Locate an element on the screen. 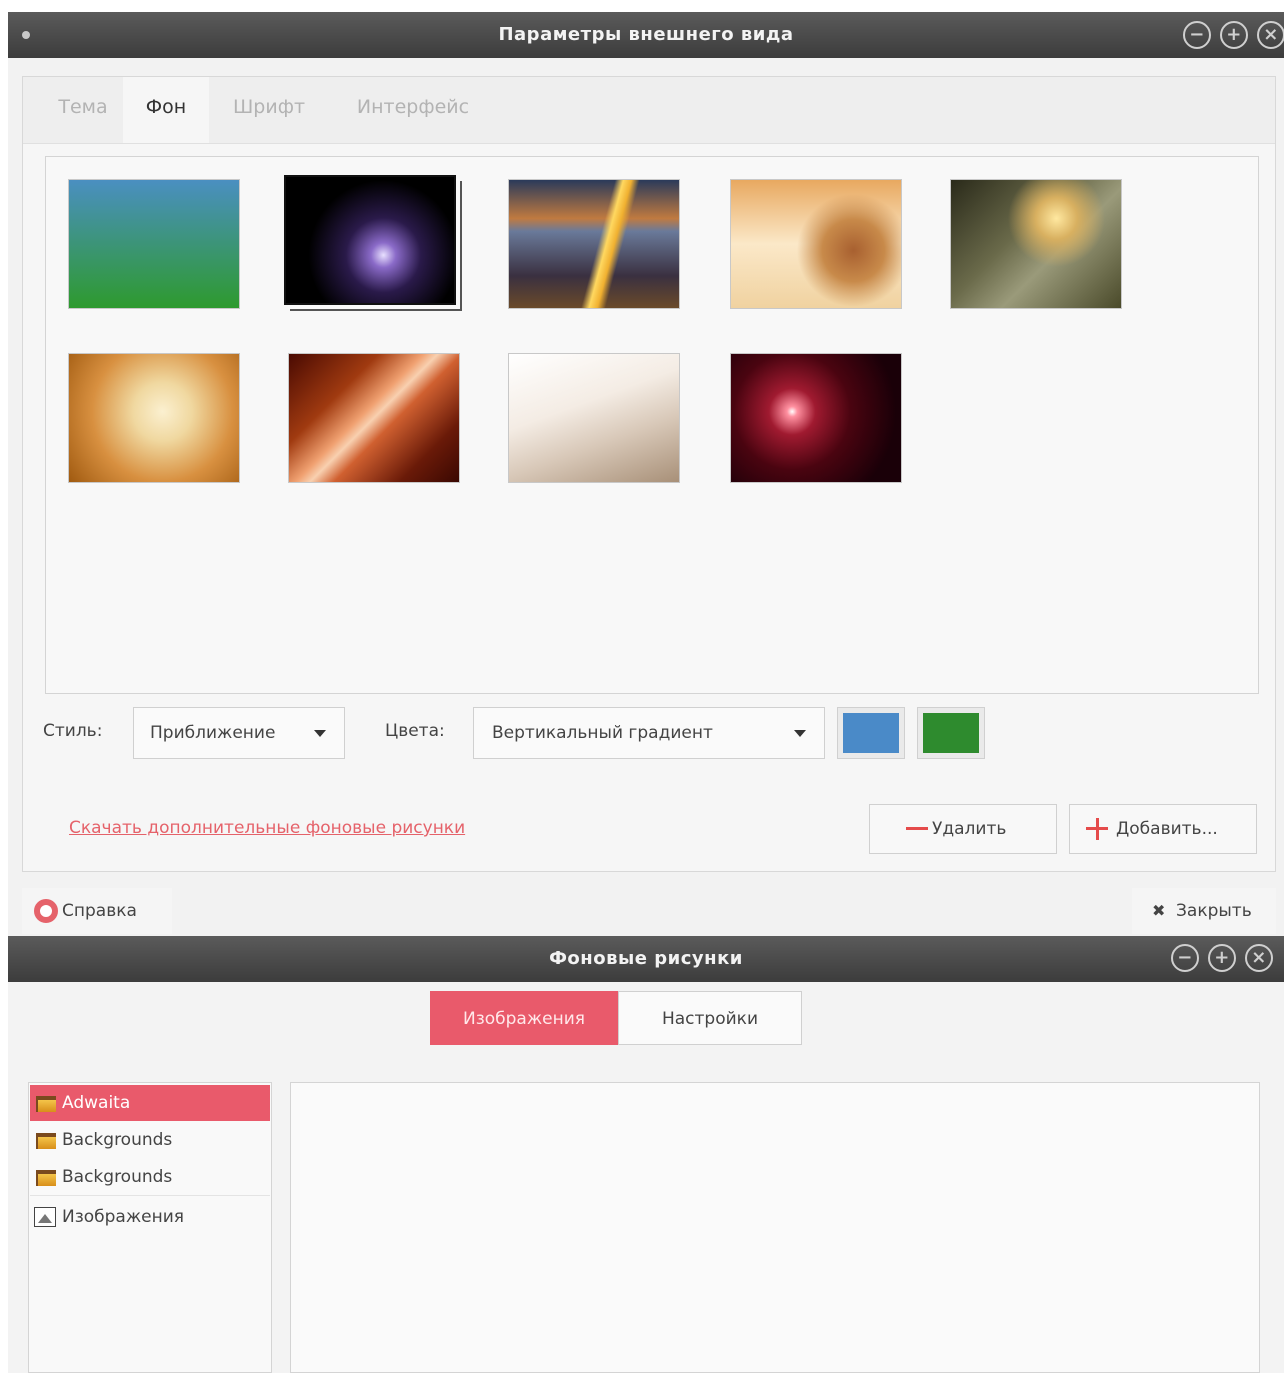 This screenshot has height=1373, width=1284. sidebar-item-backgrounds: Backgrounds is located at coordinates (150, 1140).